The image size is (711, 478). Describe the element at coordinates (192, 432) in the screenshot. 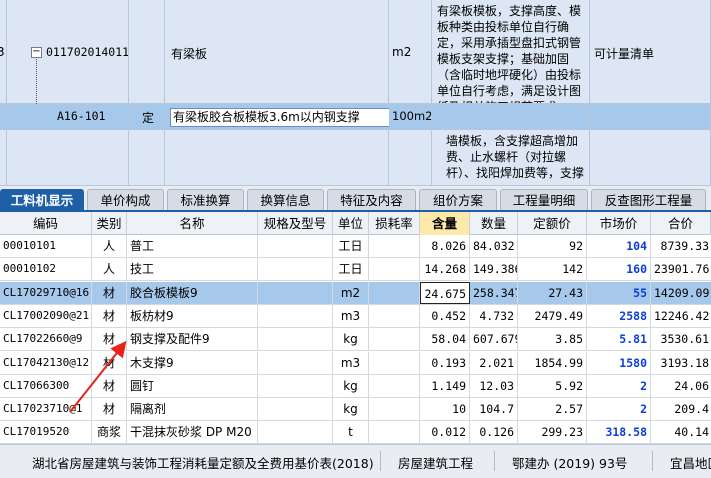

I see `cell-name: 干混抹灰砂浆 DP M20` at that location.